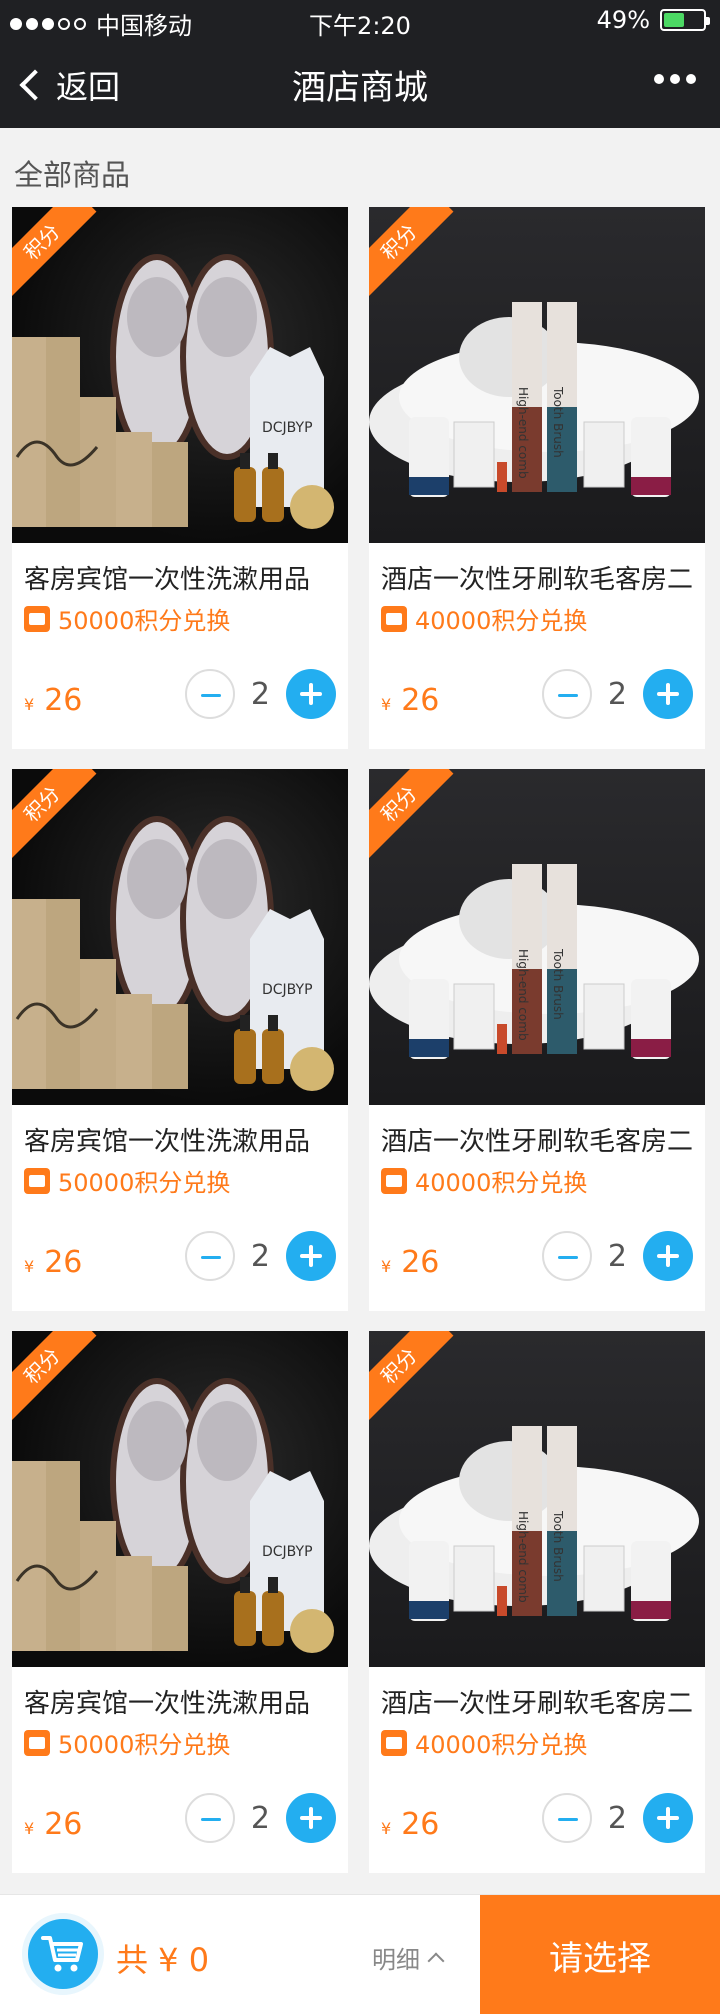 Image resolution: width=720 pixels, height=2014 pixels. Describe the element at coordinates (360, 20) in the screenshot. I see `status-bar: 中国移动 下午2:20 49%` at that location.